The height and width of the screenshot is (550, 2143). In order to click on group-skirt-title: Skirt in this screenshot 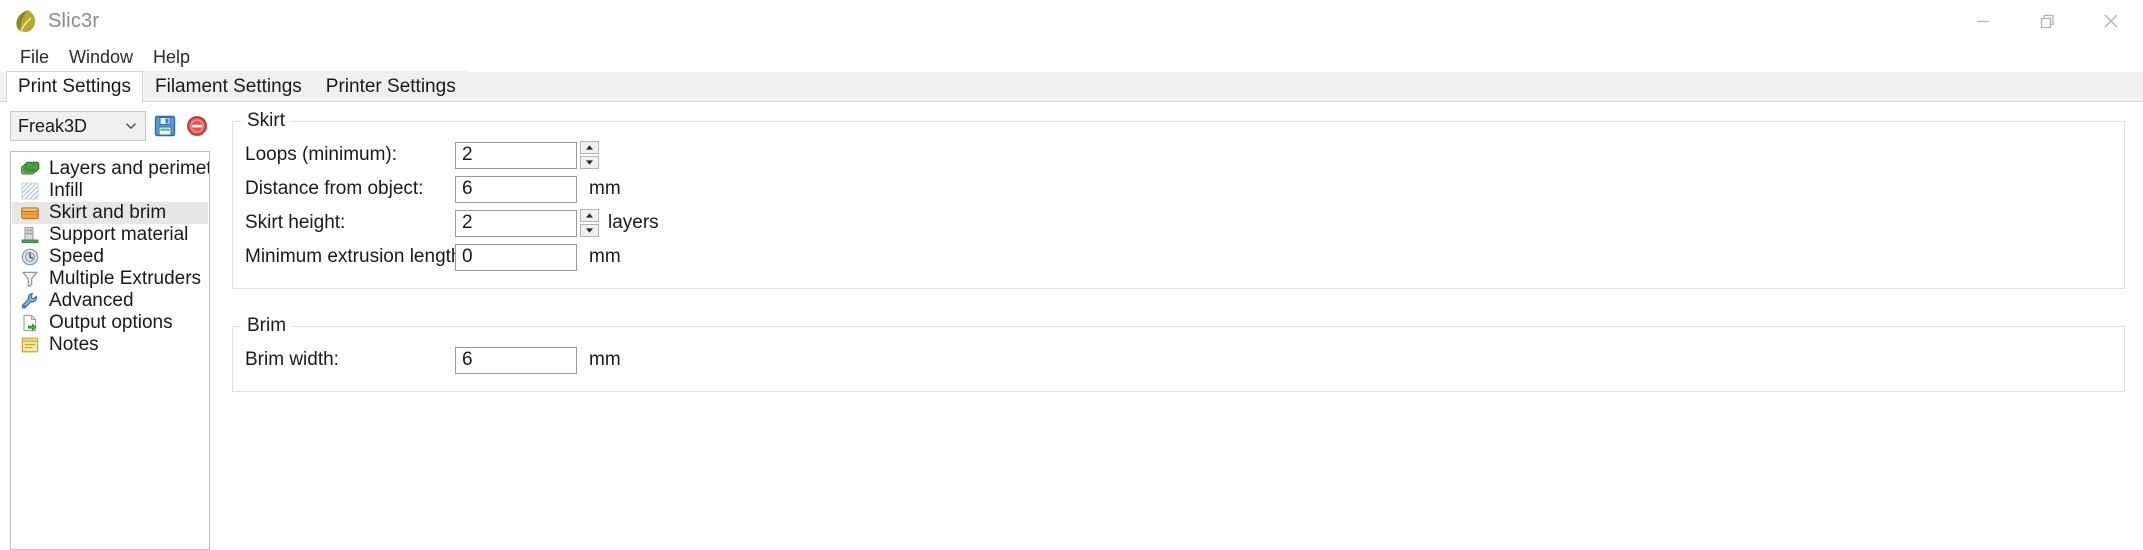, I will do `click(266, 120)`.